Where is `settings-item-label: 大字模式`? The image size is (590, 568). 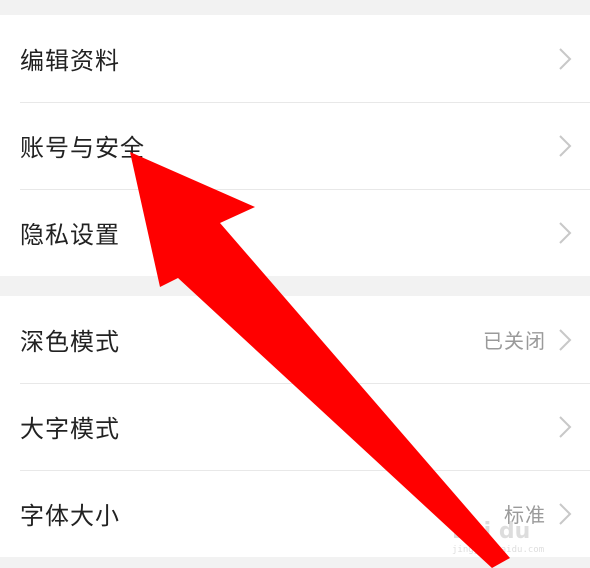
settings-item-label: 大字模式 is located at coordinates (70, 429).